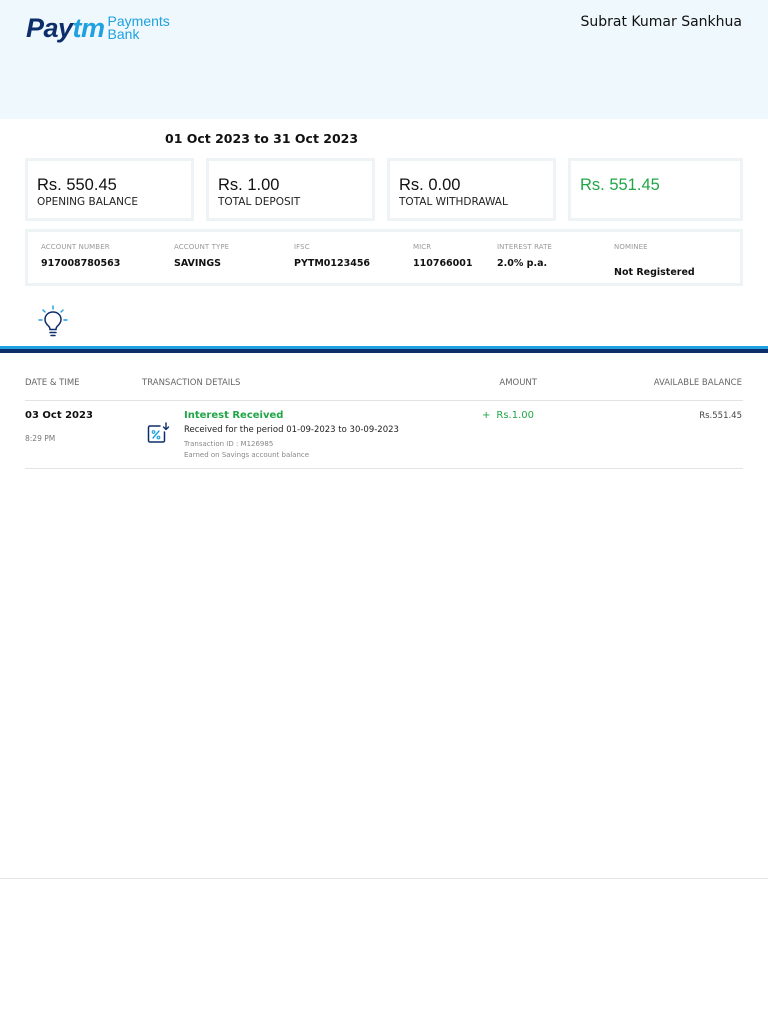  I want to click on logo-bank: Bank, so click(123, 34).